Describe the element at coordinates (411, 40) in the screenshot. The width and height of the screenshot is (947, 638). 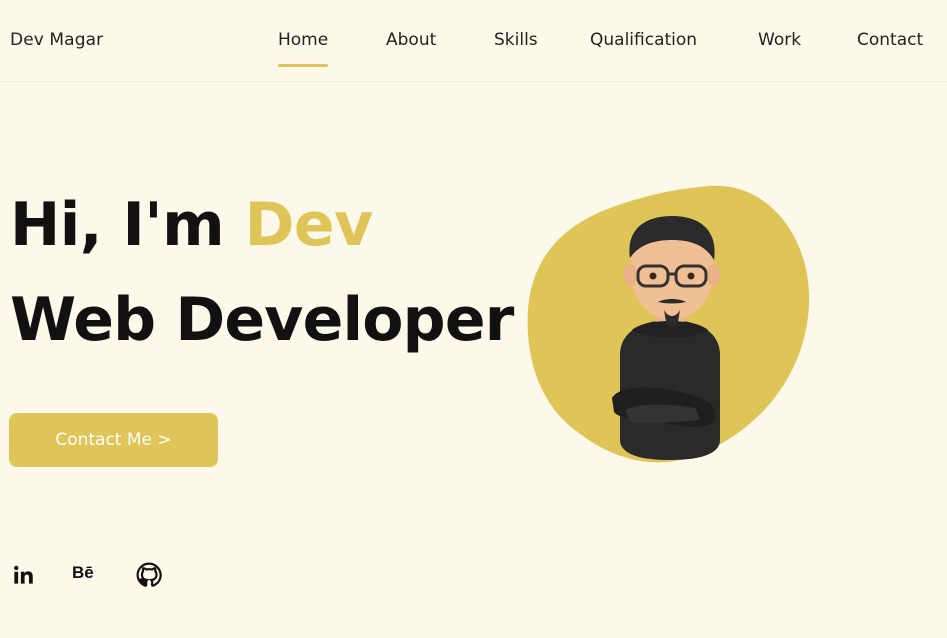
I see `nav-item-about: About` at that location.